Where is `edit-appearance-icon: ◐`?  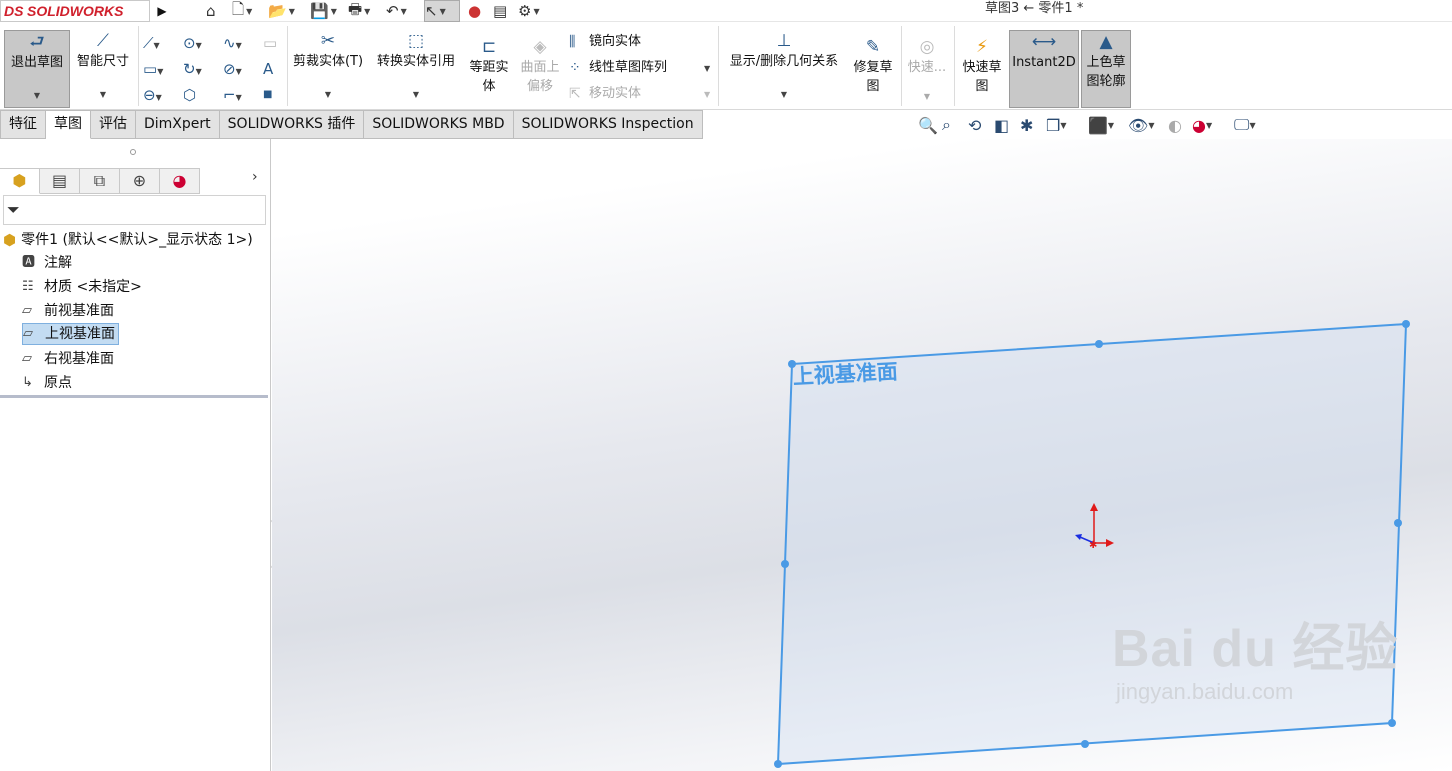
edit-appearance-icon: ◐ is located at coordinates (1175, 125).